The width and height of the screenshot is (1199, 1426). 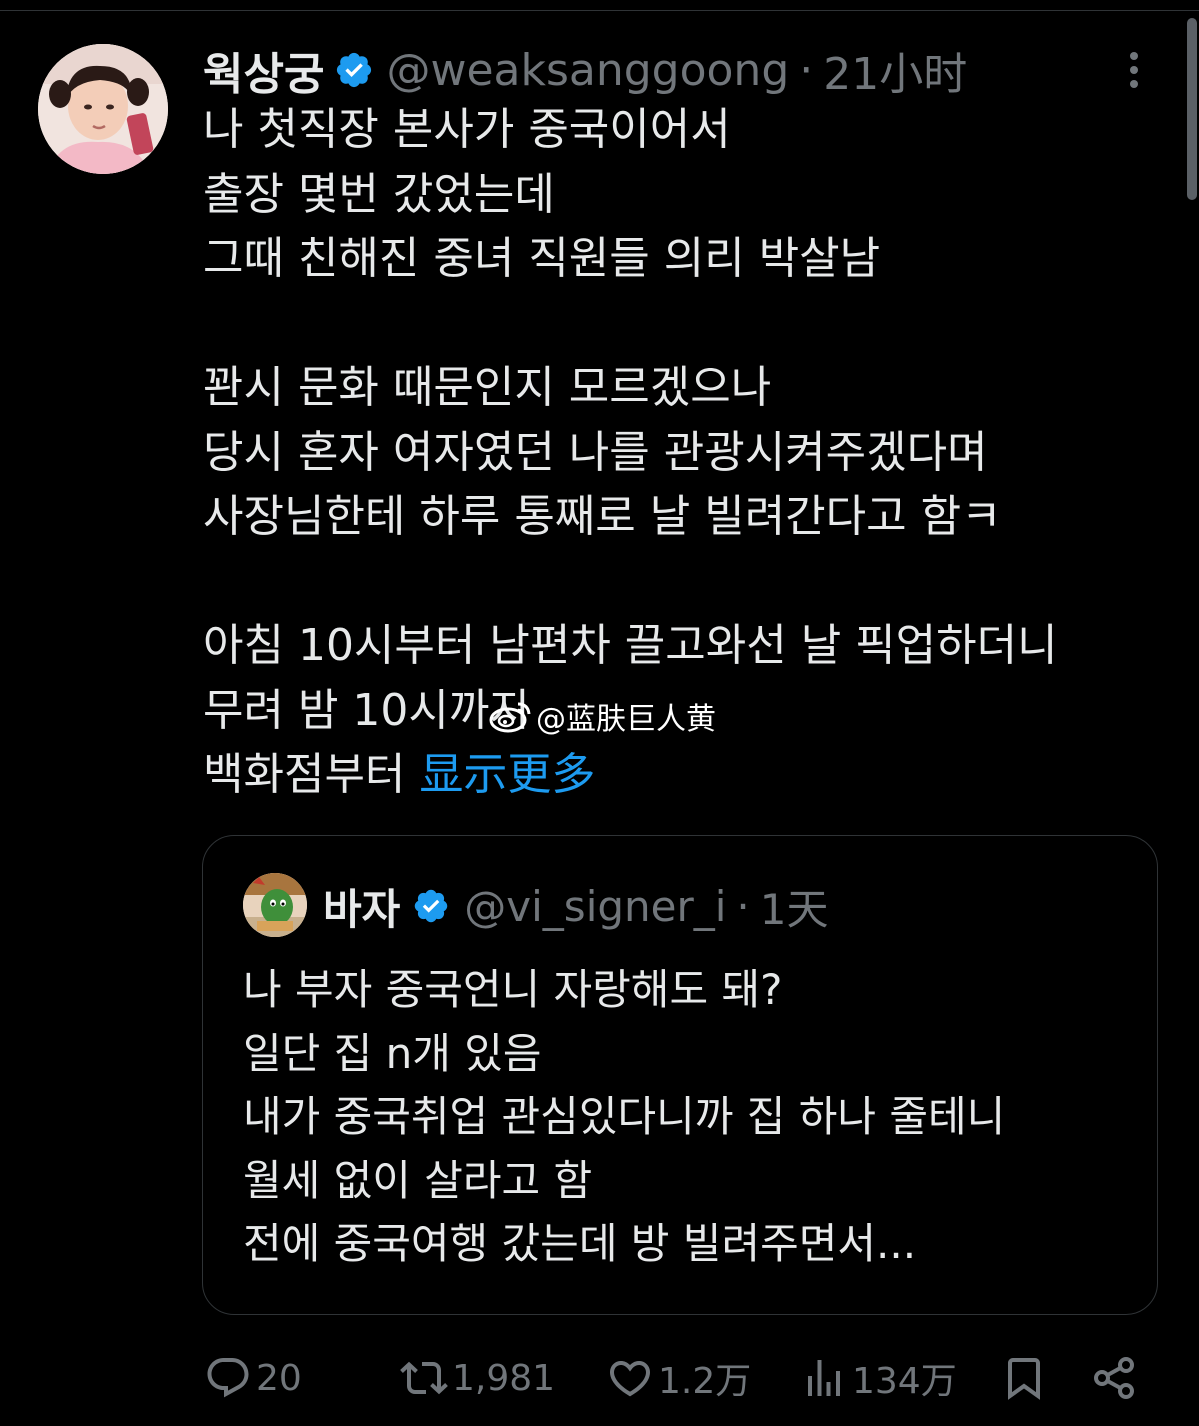 I want to click on reply-icon, so click(x=228, y=1378).